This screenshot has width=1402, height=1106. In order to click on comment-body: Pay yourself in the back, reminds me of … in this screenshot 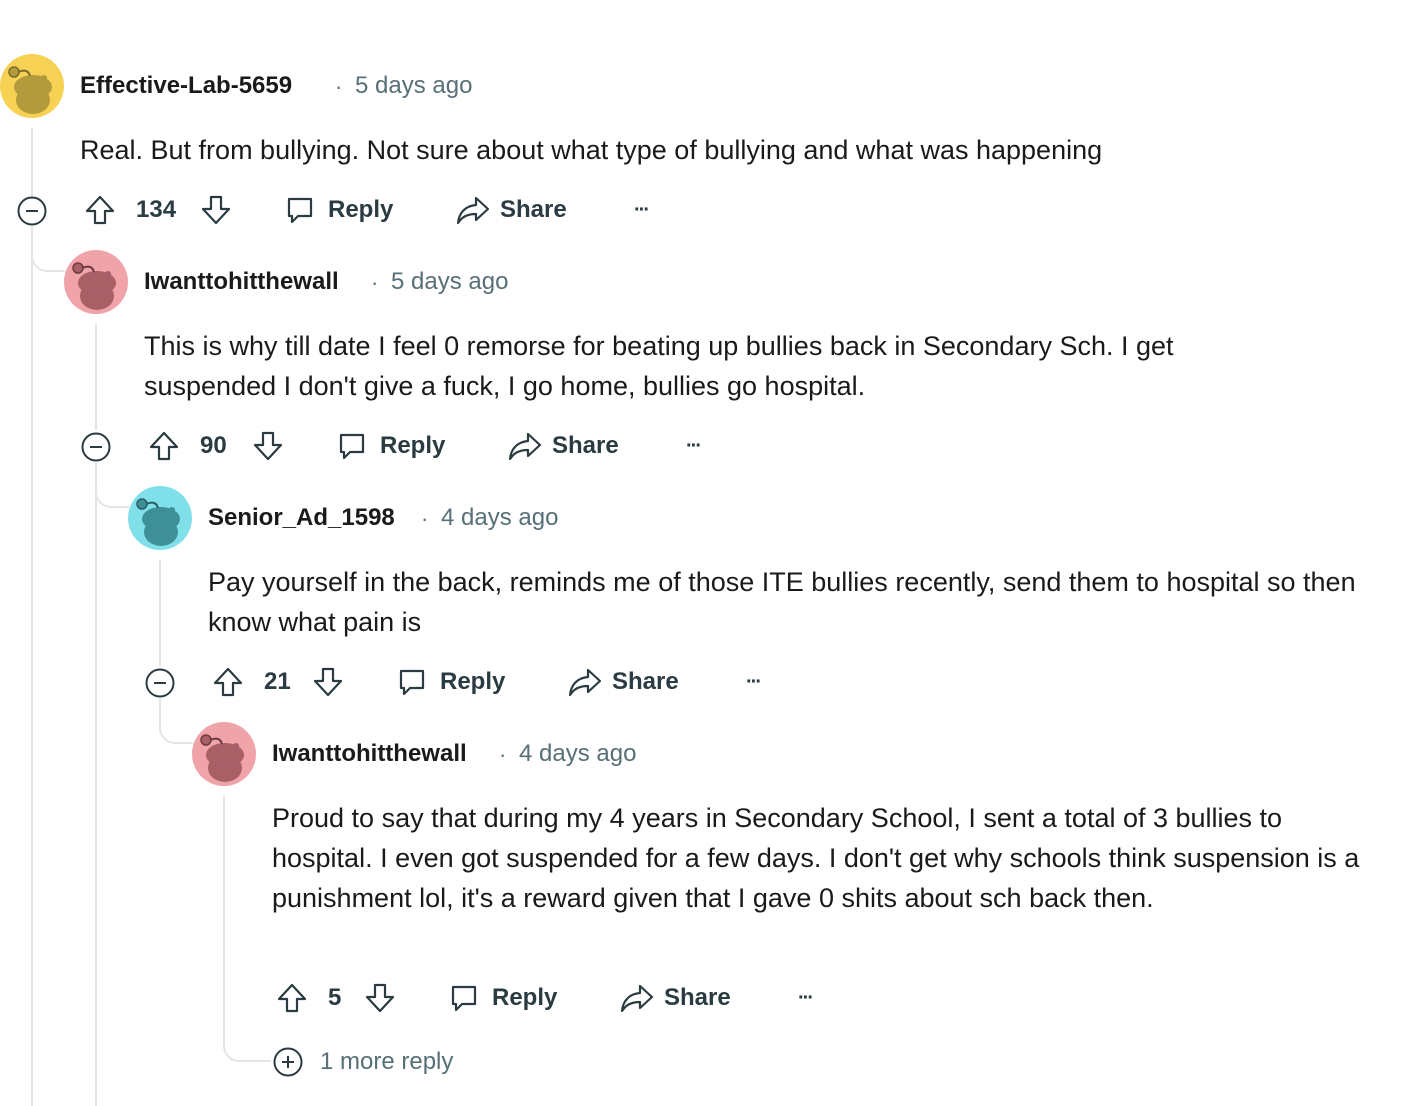, I will do `click(782, 602)`.